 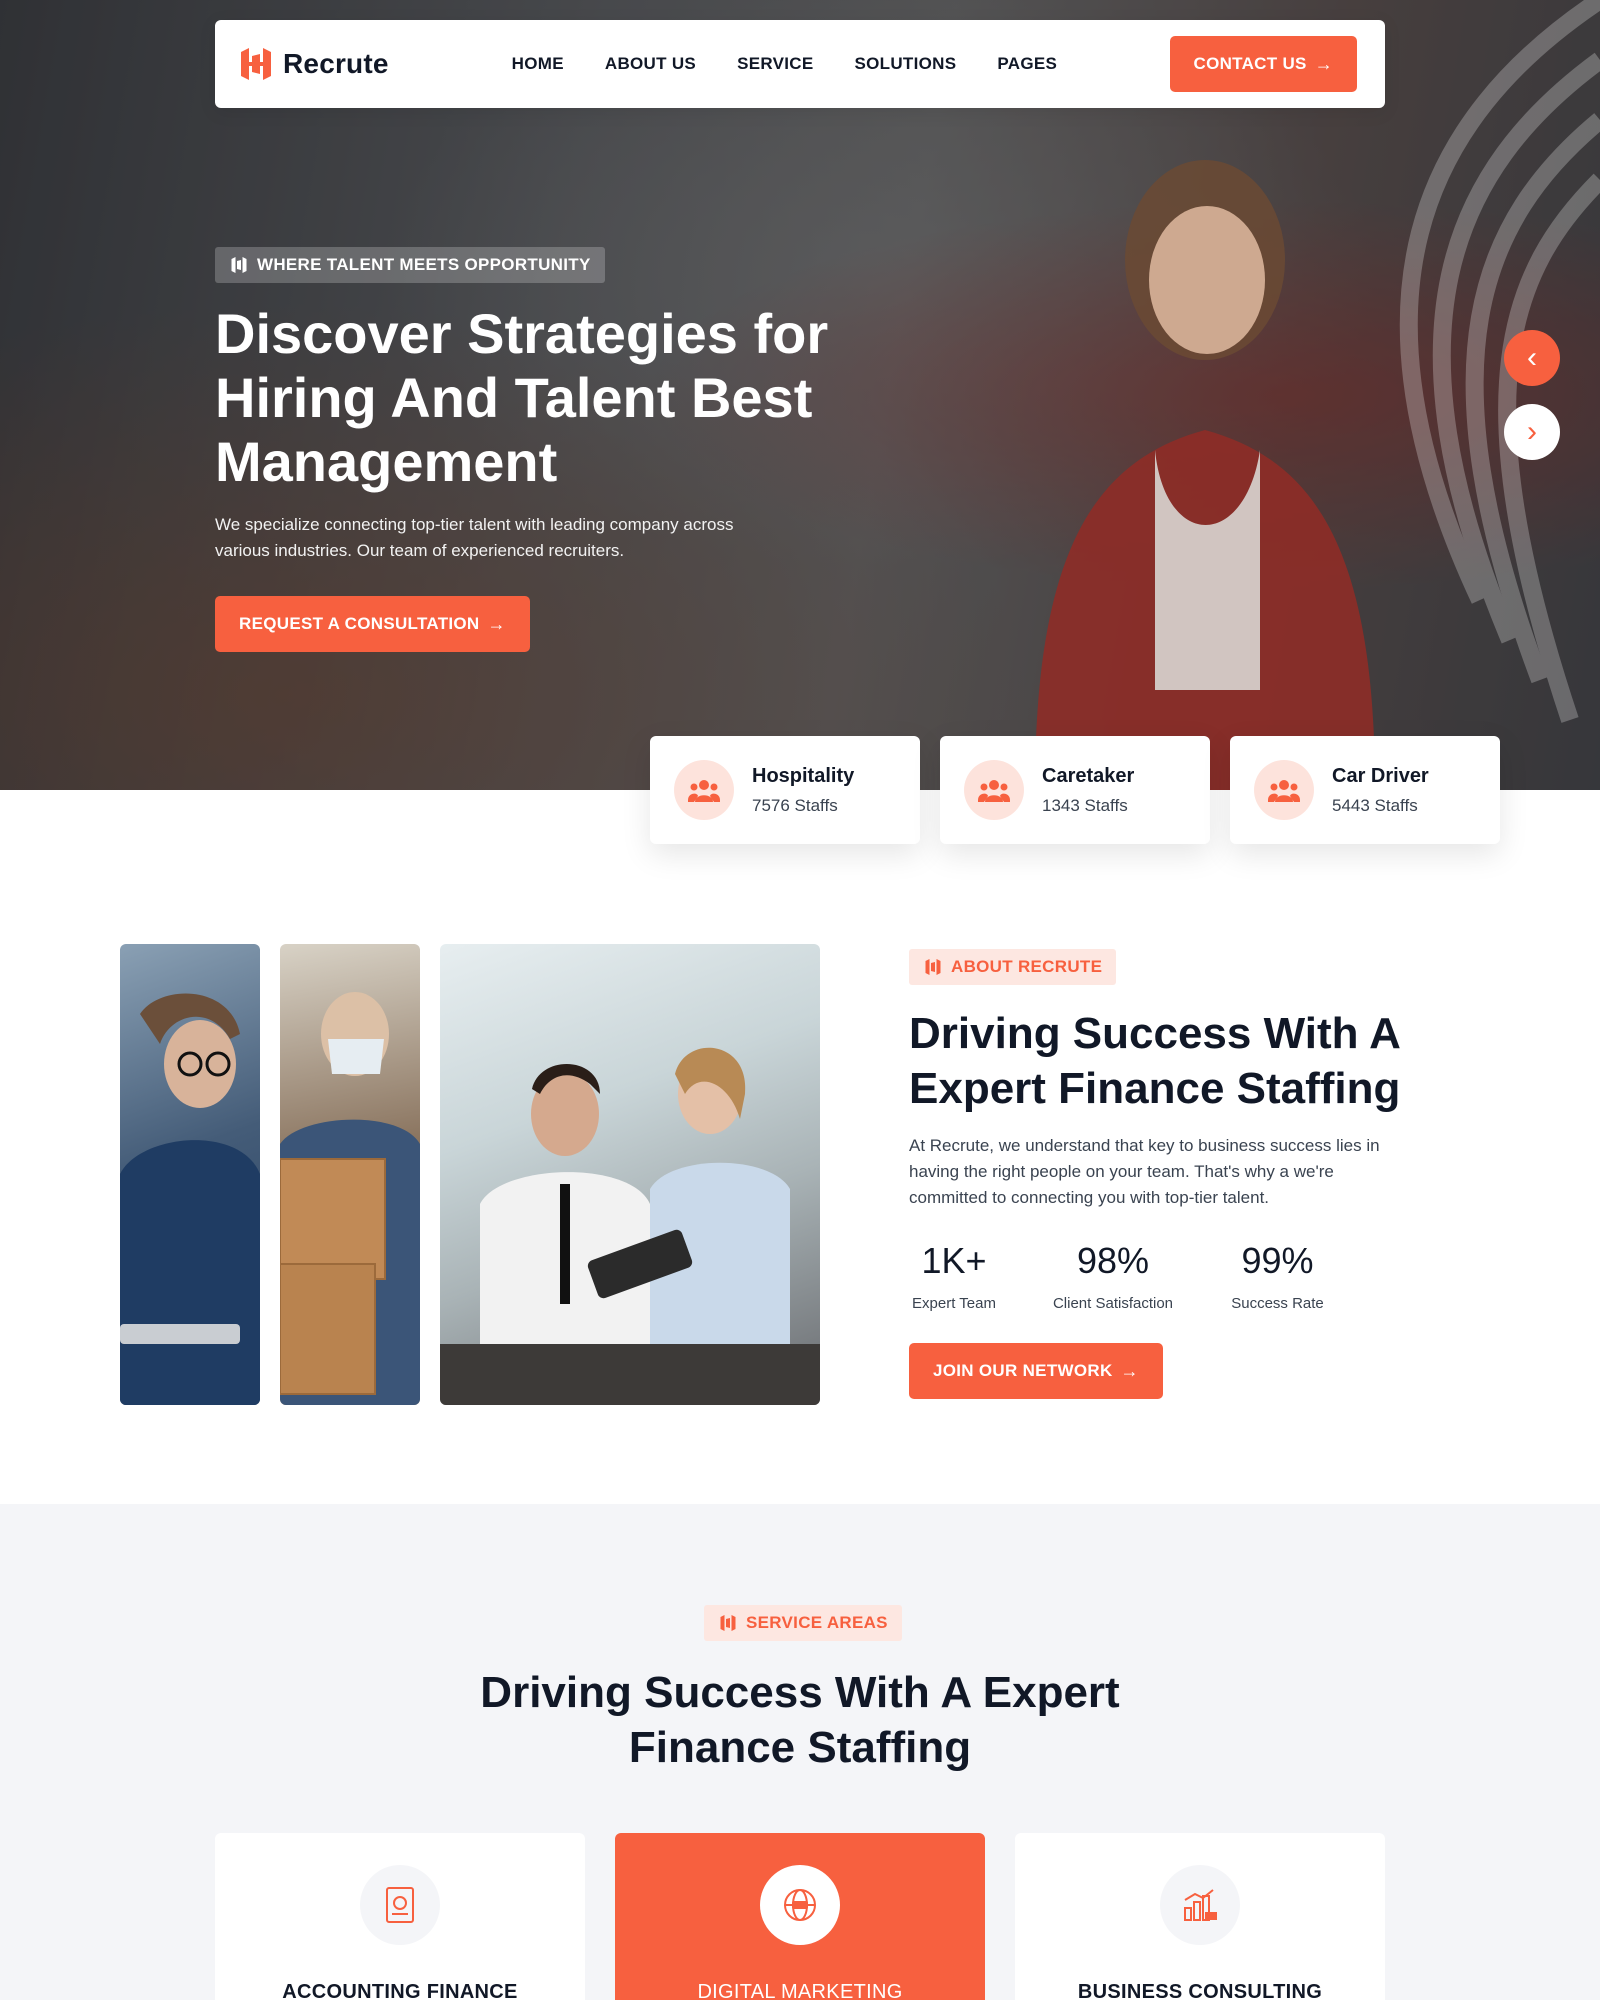 I want to click on stat-value: 99%, so click(x=1277, y=1260).